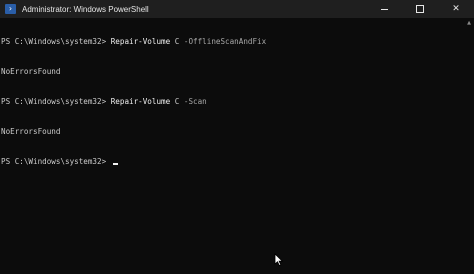 Image resolution: width=474 pixels, height=274 pixels. I want to click on window-title: Administrator: Windows PowerShell, so click(85, 9).